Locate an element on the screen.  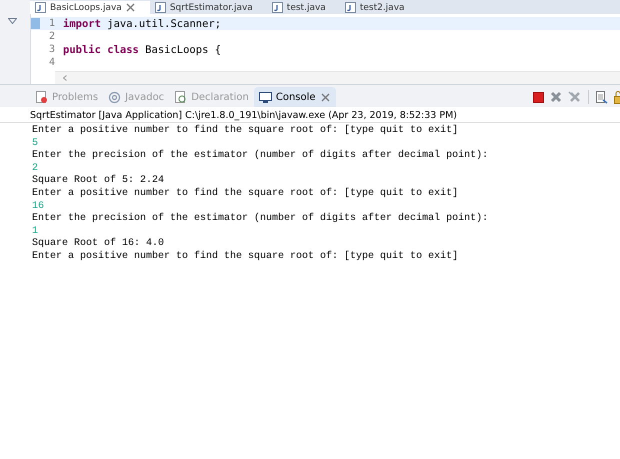
collapse-arrow-icon is located at coordinates (12, 21).